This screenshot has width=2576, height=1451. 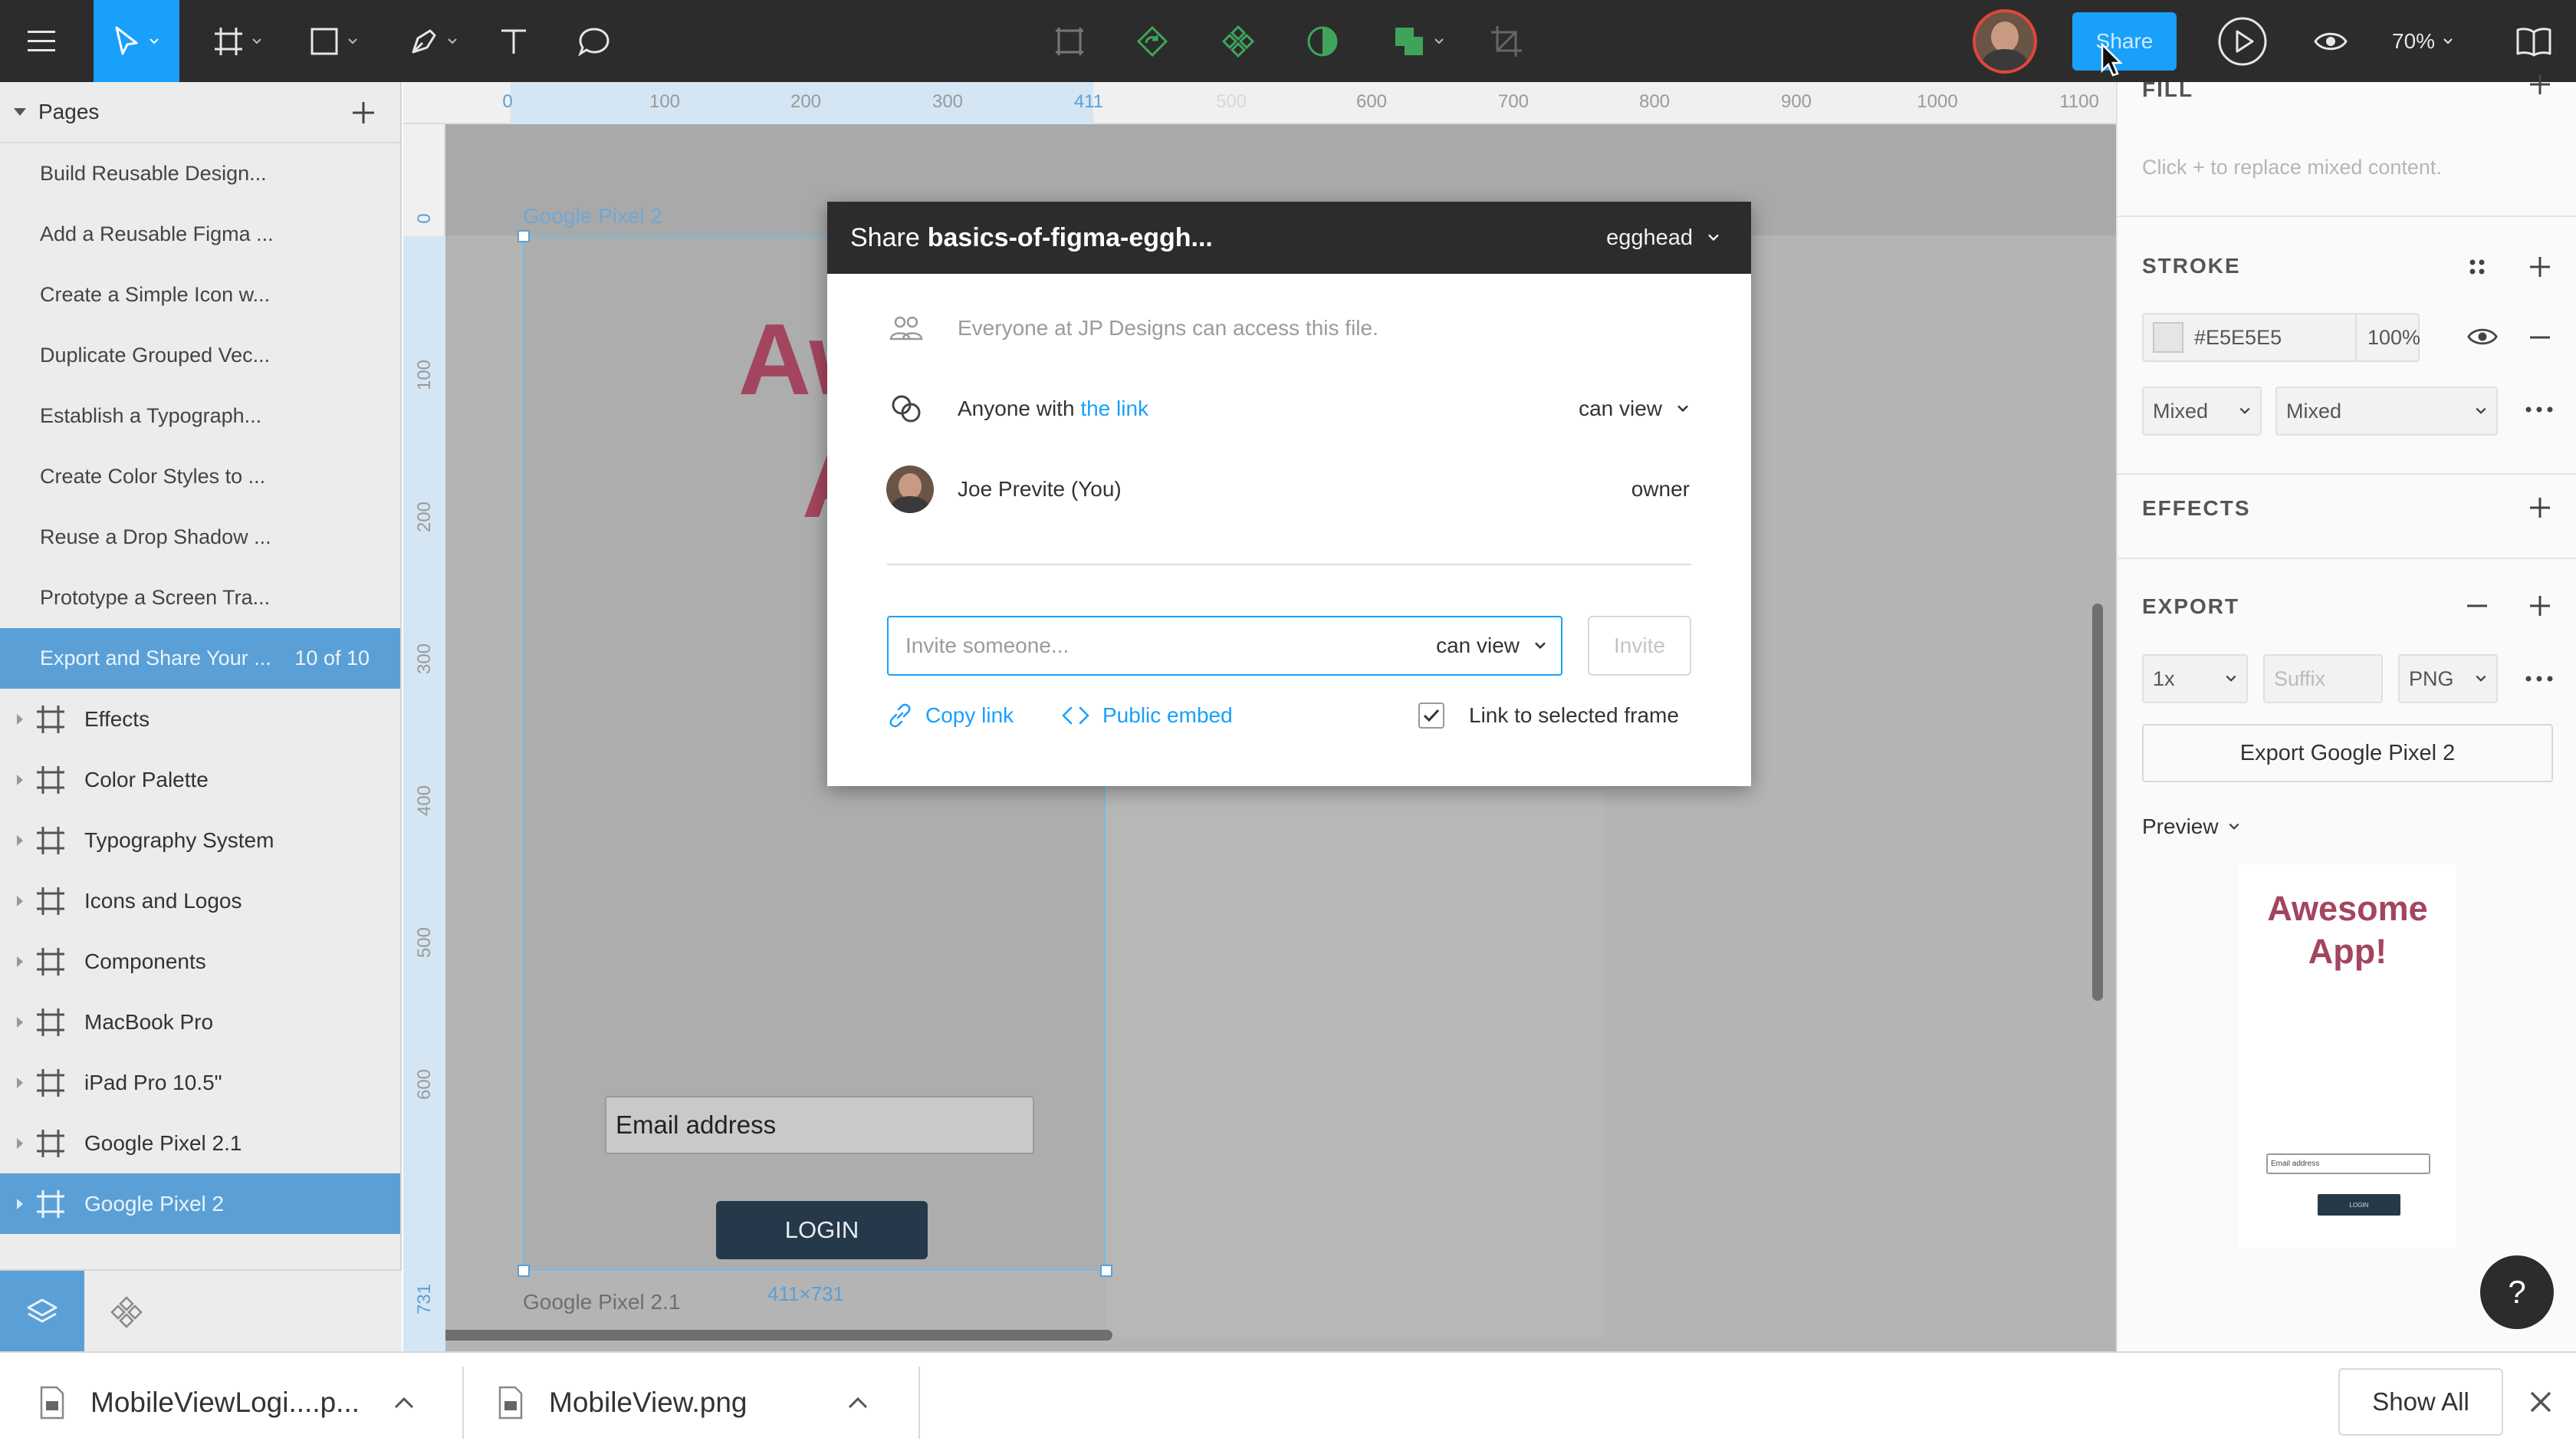 What do you see at coordinates (200, 961) in the screenshot?
I see `layer-row: Components` at bounding box center [200, 961].